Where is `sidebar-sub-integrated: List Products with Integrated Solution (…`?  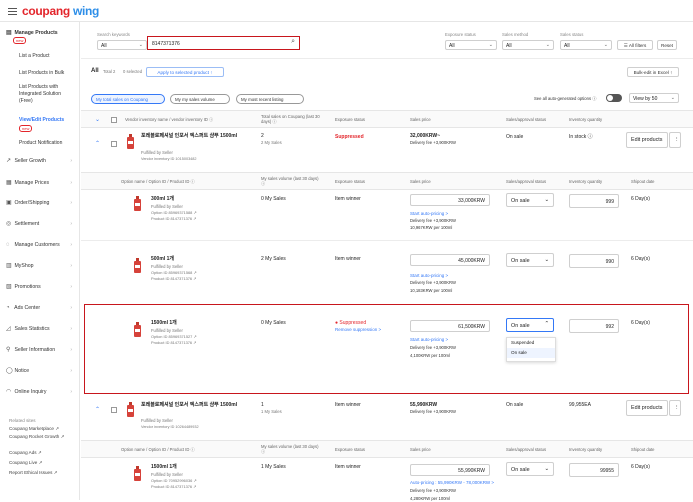
sidebar-sub-integrated: List Products with Integrated Solution (… is located at coordinates (46, 94).